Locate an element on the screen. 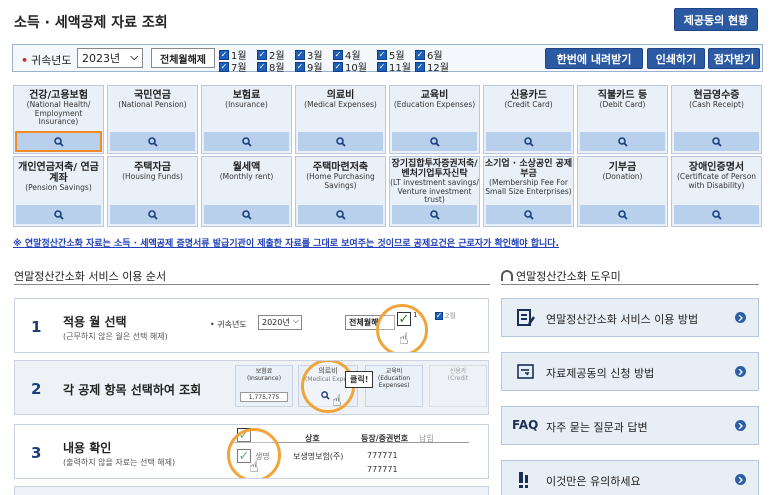  card-debit-card: 직불카드 등 (Debit Card) is located at coordinates (622, 119).